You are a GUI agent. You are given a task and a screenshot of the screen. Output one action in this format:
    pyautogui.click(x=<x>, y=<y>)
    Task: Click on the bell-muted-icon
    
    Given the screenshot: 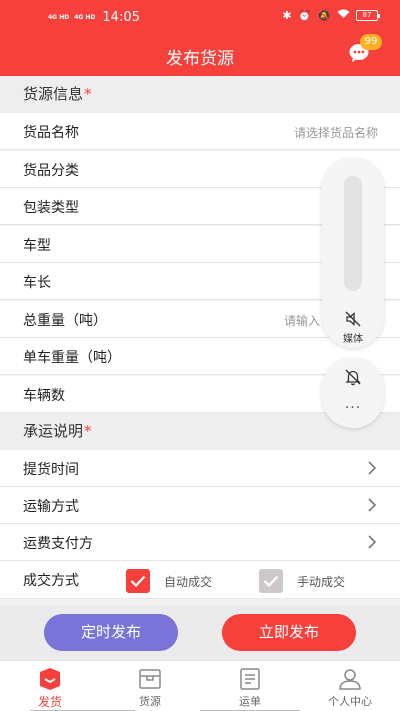 What is the action you would take?
    pyautogui.click(x=353, y=377)
    